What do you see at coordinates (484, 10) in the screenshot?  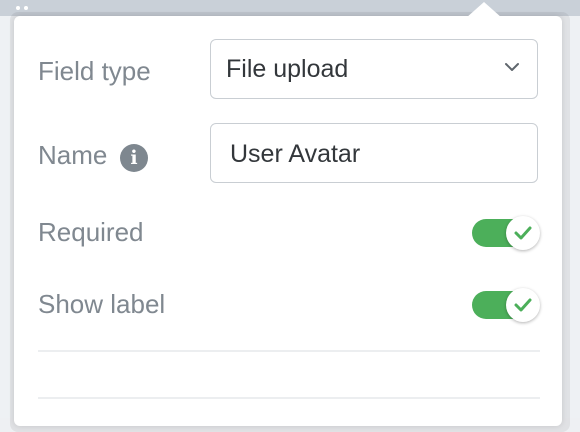 I see `popover-caret` at bounding box center [484, 10].